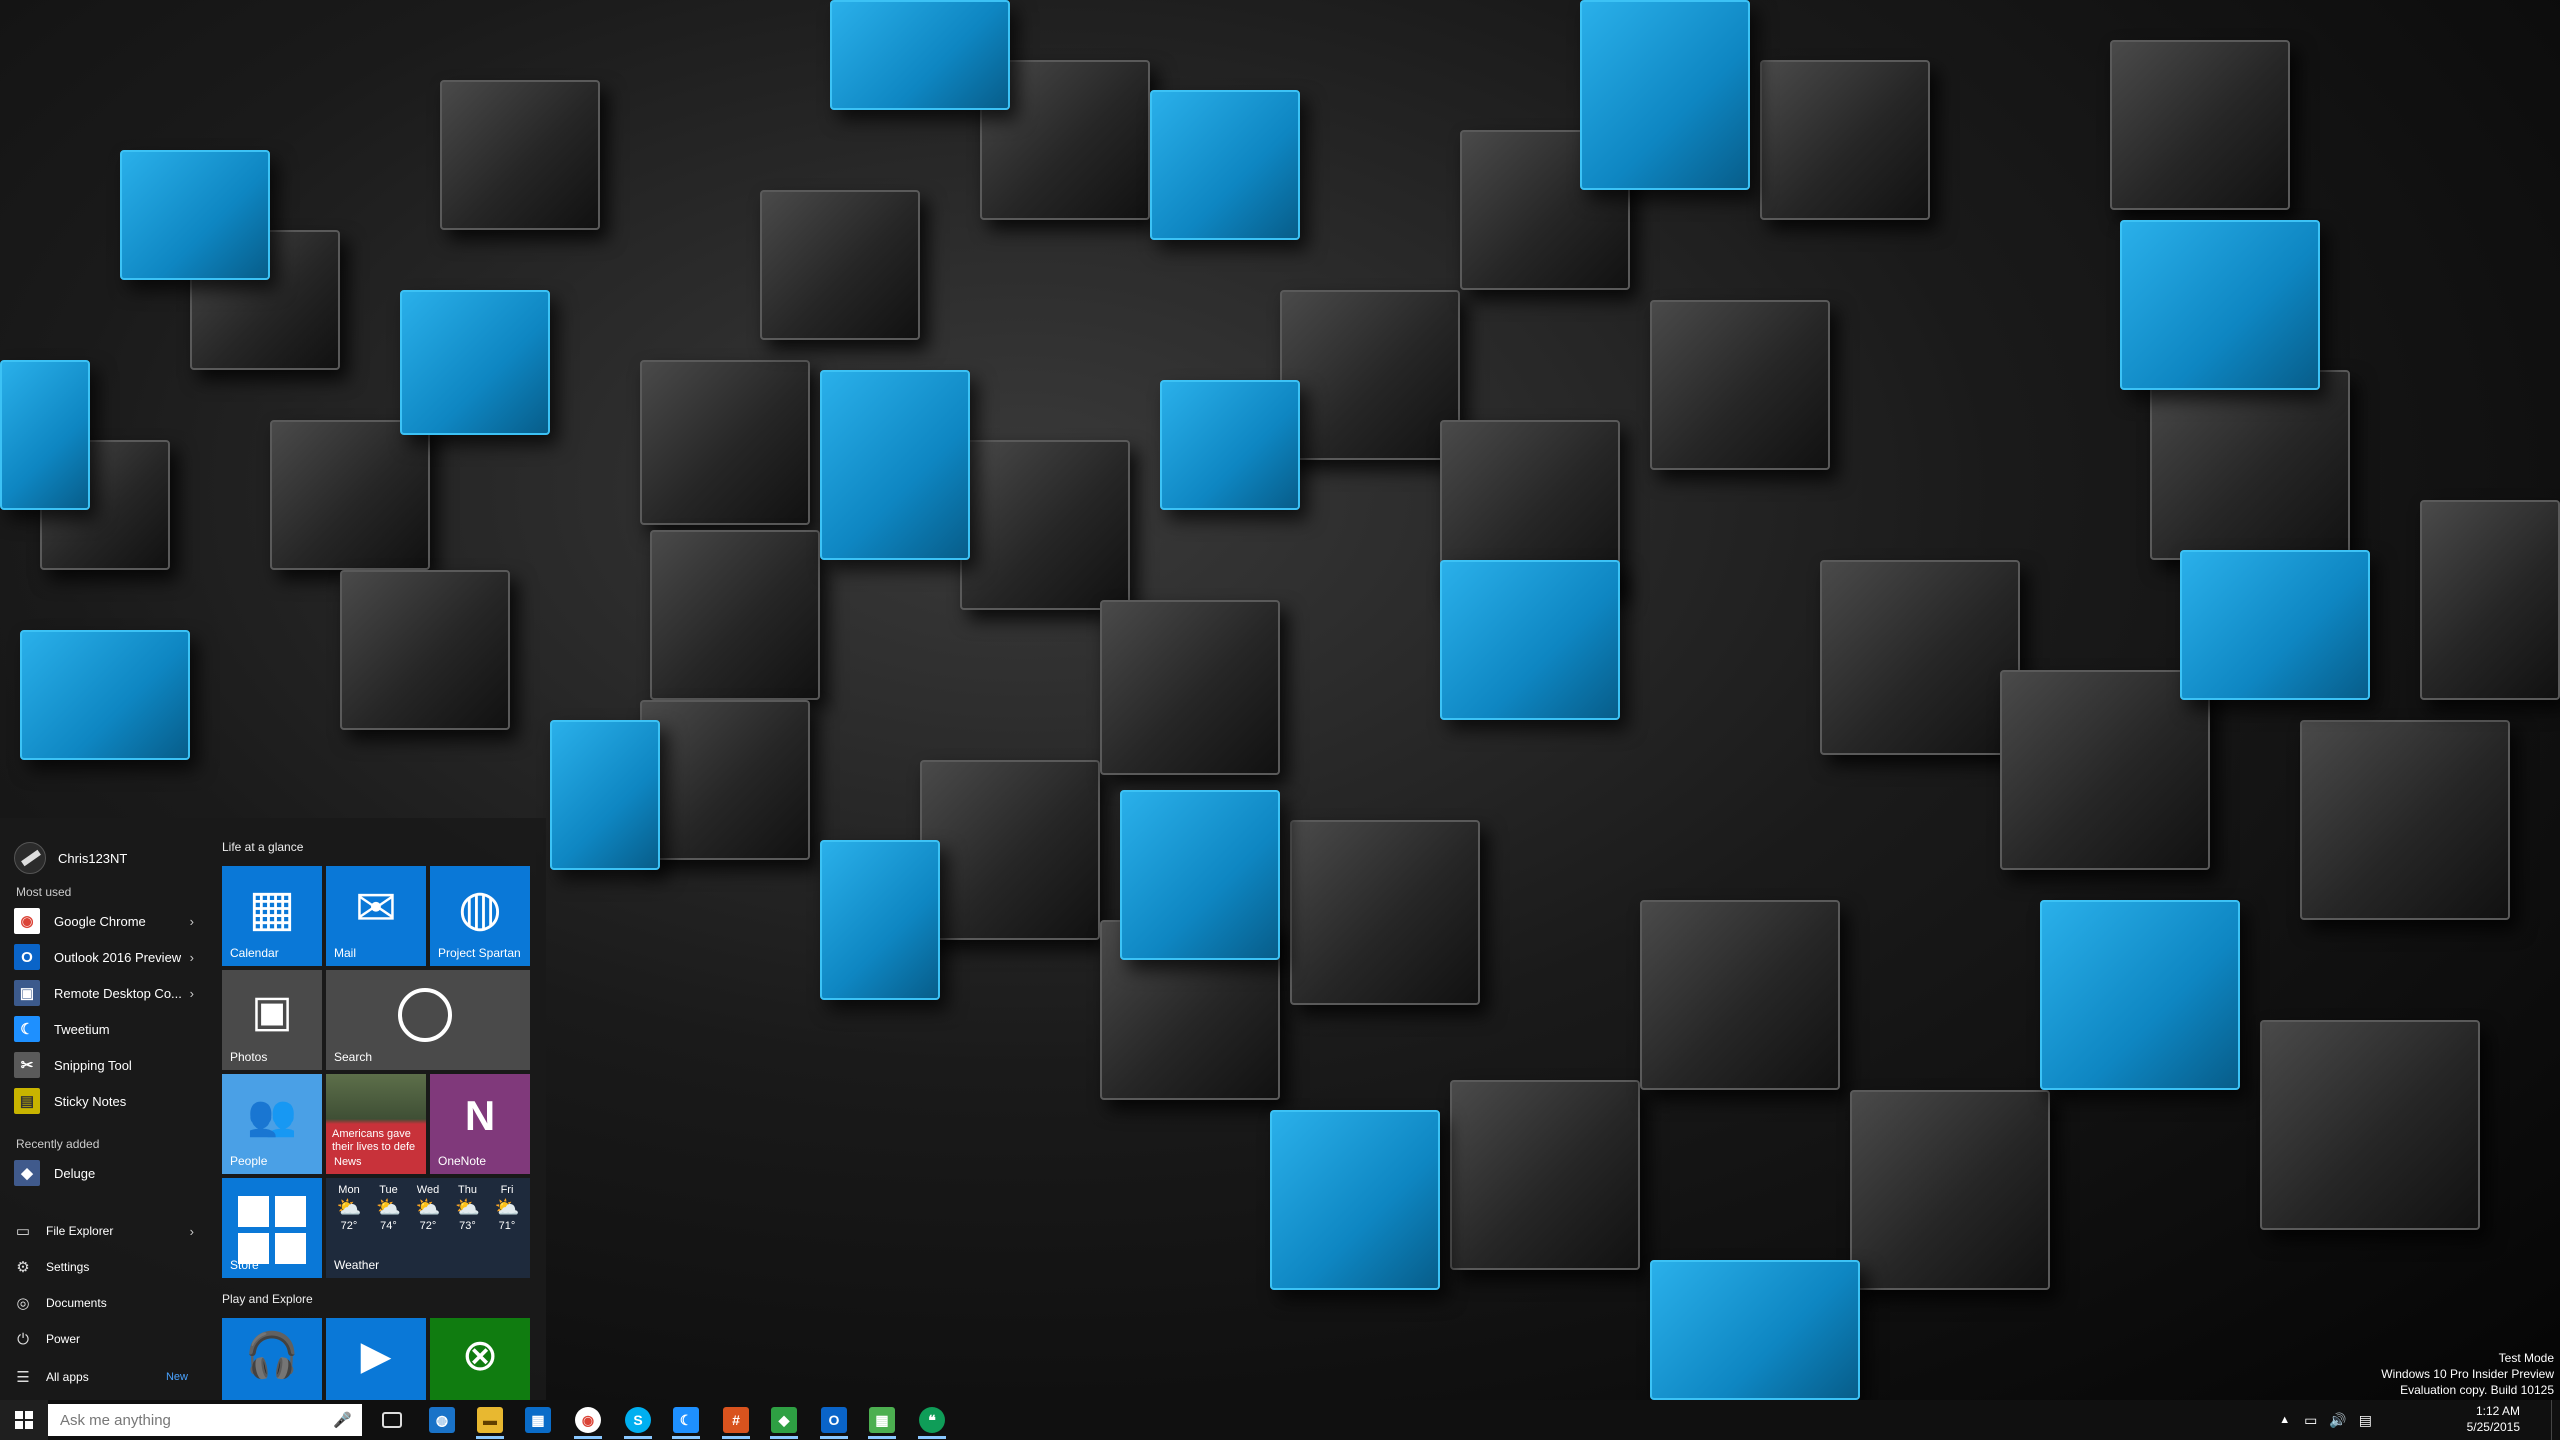 This screenshot has width=2560, height=1440. I want to click on power-icon: ⏻, so click(23, 1339).